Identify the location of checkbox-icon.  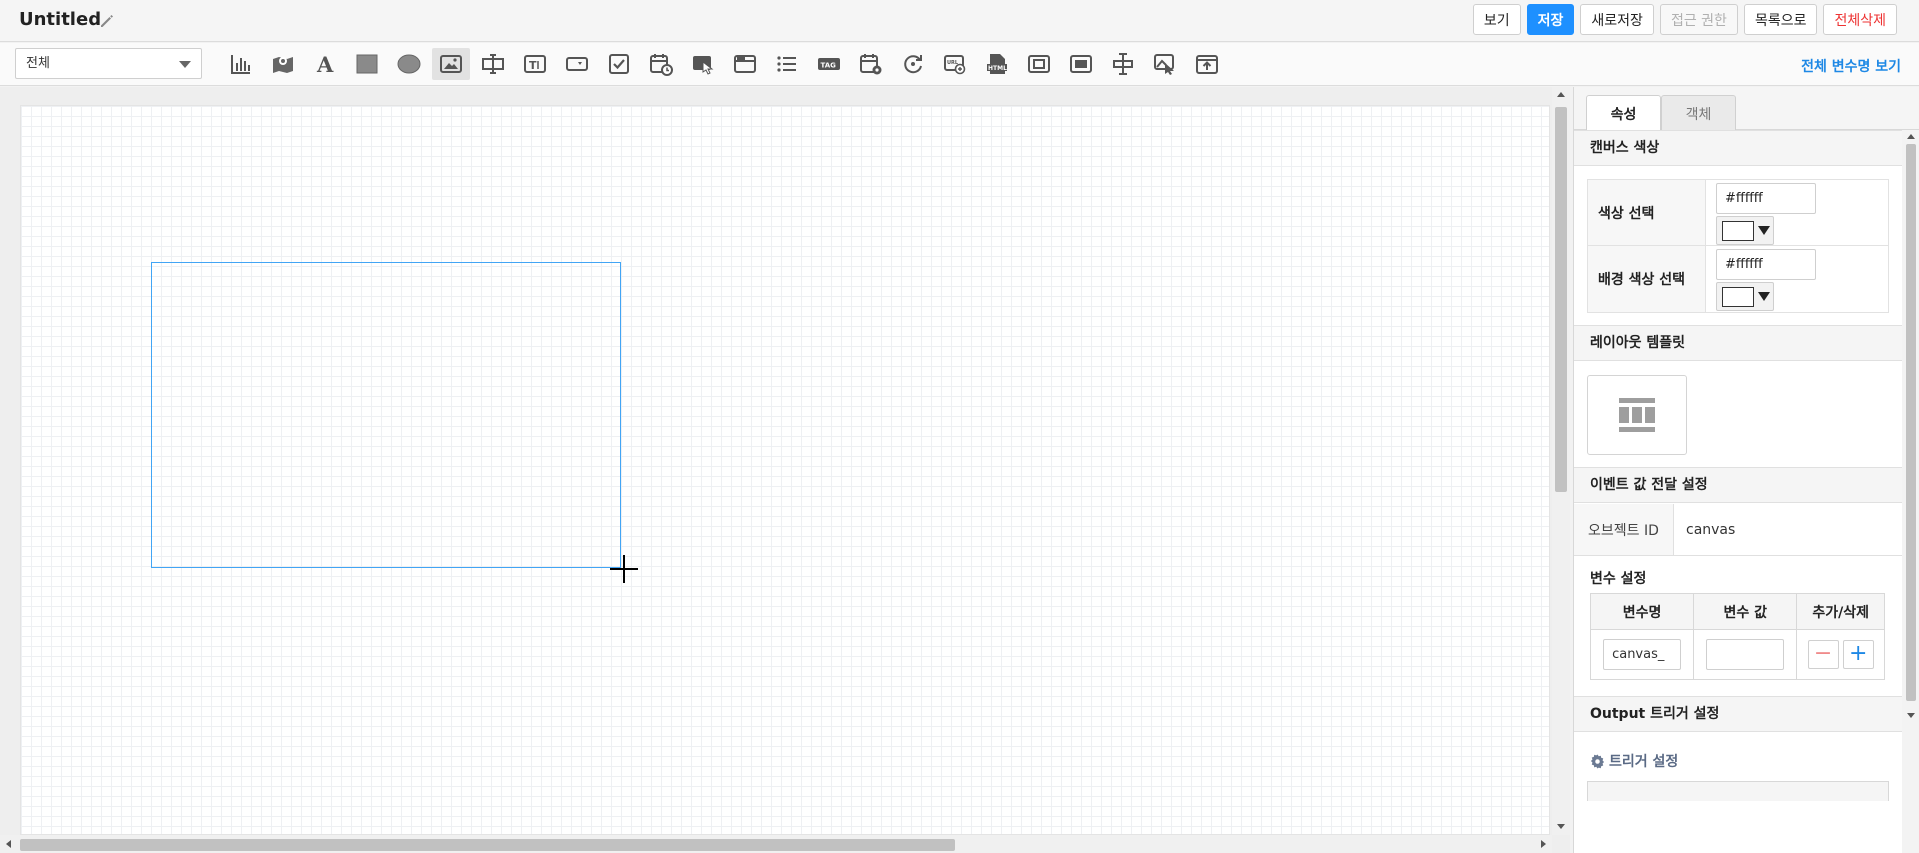
(619, 64).